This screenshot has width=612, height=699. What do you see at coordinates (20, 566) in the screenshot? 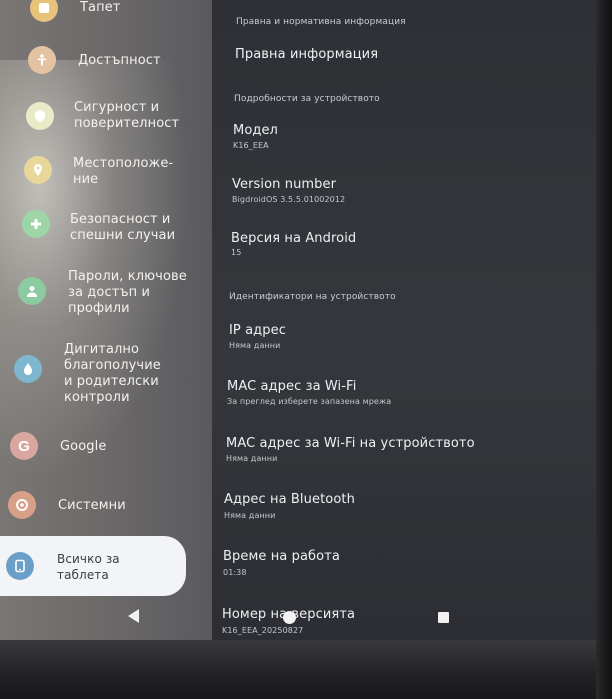
I see `tablet-icon` at bounding box center [20, 566].